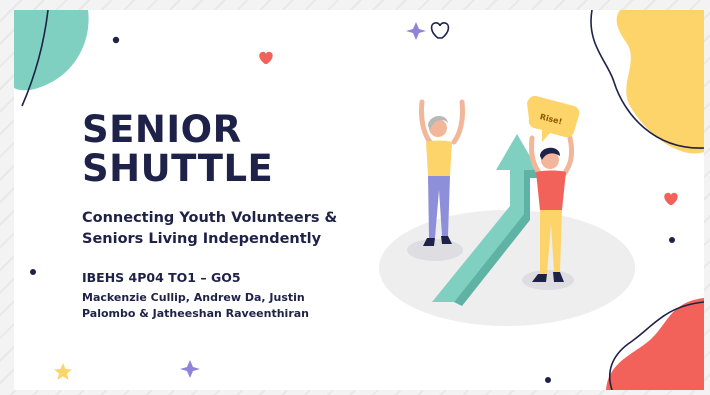  Describe the element at coordinates (51, 50) in the screenshot. I see `teal-blob-shape` at that location.